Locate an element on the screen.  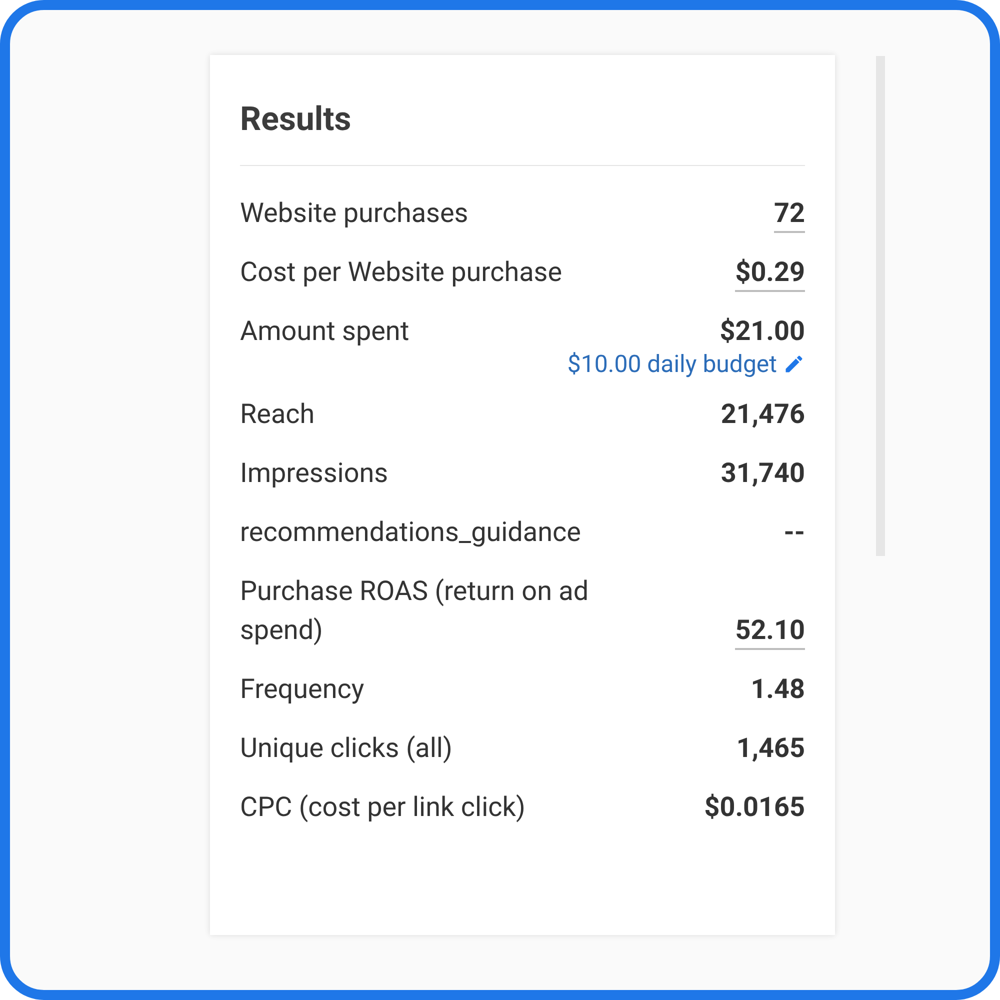
metric-value: $0.0165 is located at coordinates (754, 807).